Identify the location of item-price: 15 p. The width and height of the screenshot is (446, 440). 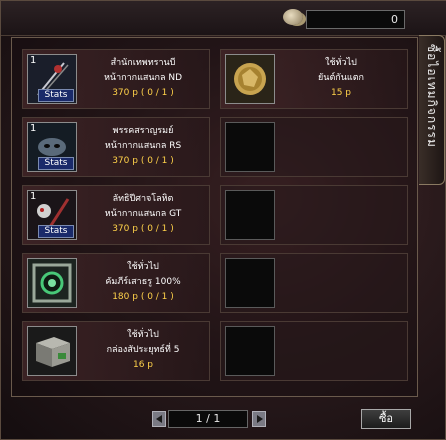
(341, 93).